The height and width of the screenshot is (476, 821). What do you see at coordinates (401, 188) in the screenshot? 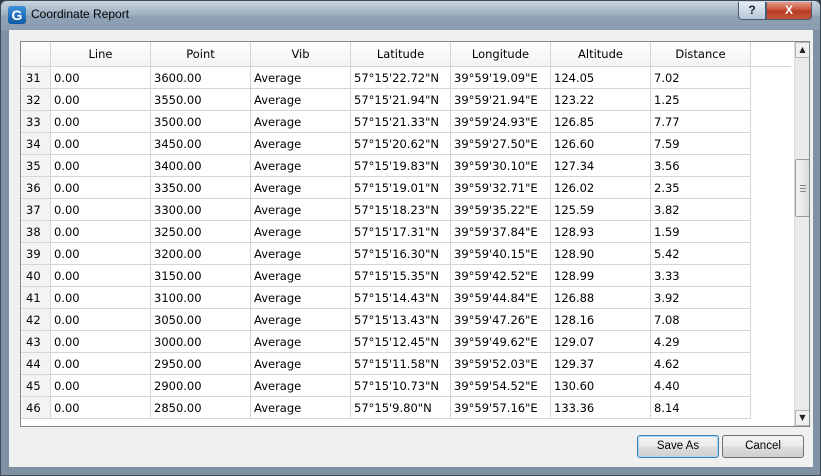
I see `cell-latitude: 57°15'19.01"N` at bounding box center [401, 188].